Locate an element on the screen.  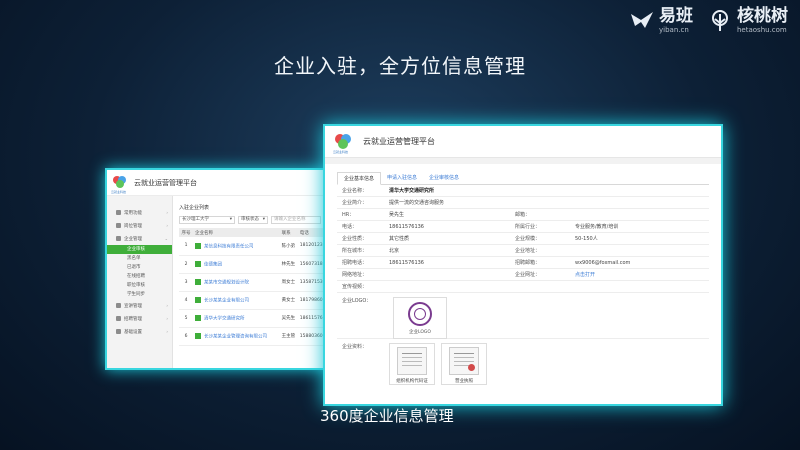
sidebar-group-jobs: 岗位管理 › is located at coordinates (139, 225).